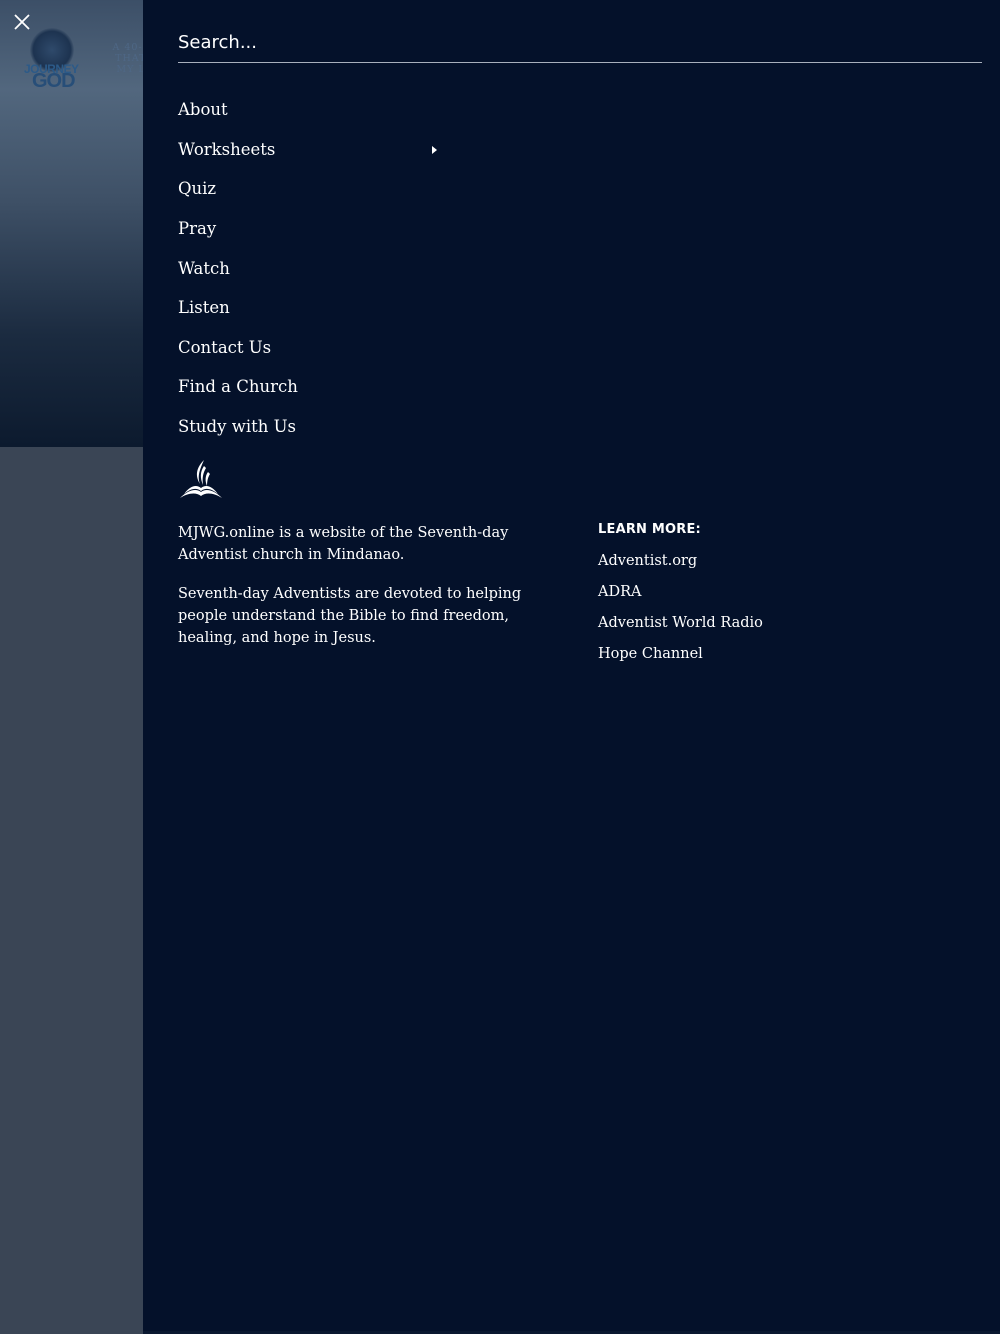 This screenshot has height=1334, width=1000. What do you see at coordinates (748, 661) in the screenshot?
I see `link-hope-channel: Hope Channel` at bounding box center [748, 661].